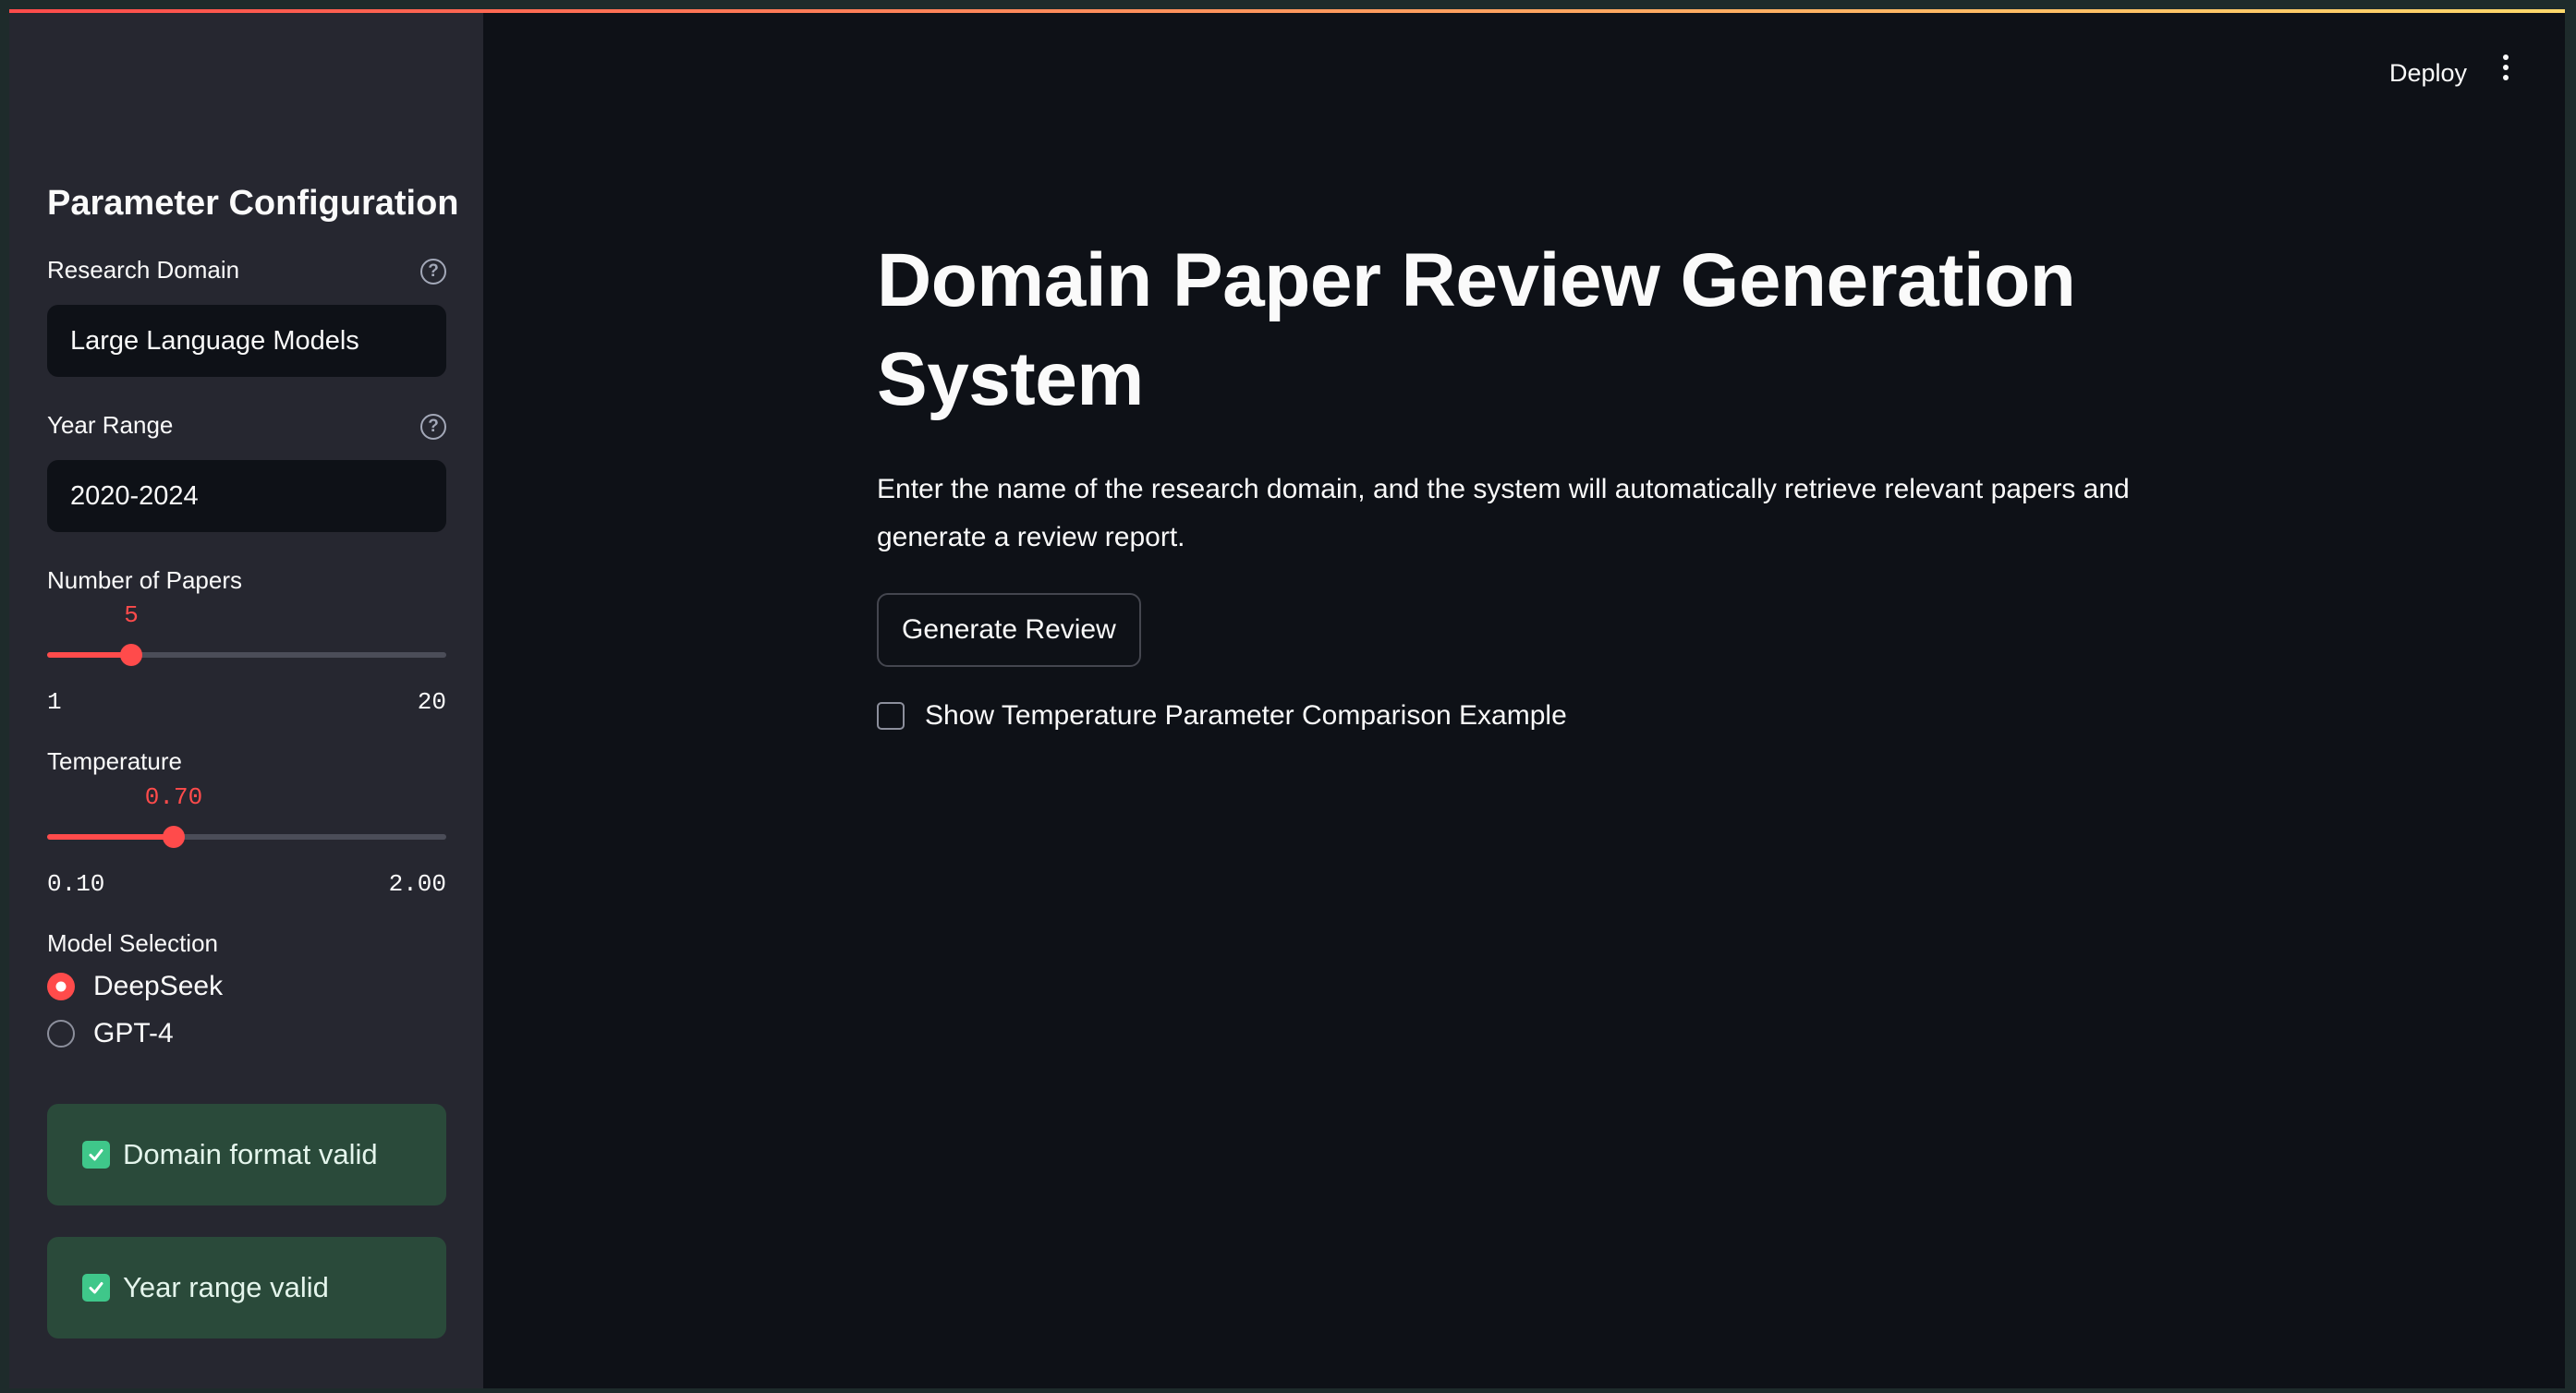  Describe the element at coordinates (61, 1034) in the screenshot. I see `radio-unselected-icon` at that location.